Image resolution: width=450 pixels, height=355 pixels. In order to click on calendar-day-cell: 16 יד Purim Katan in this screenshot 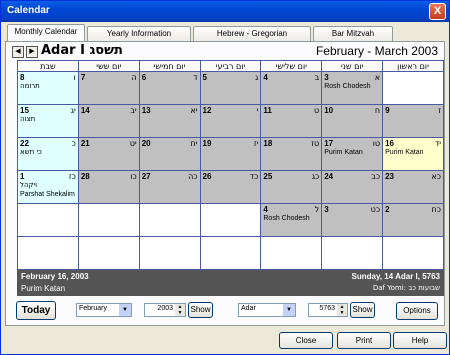, I will do `click(413, 154)`.